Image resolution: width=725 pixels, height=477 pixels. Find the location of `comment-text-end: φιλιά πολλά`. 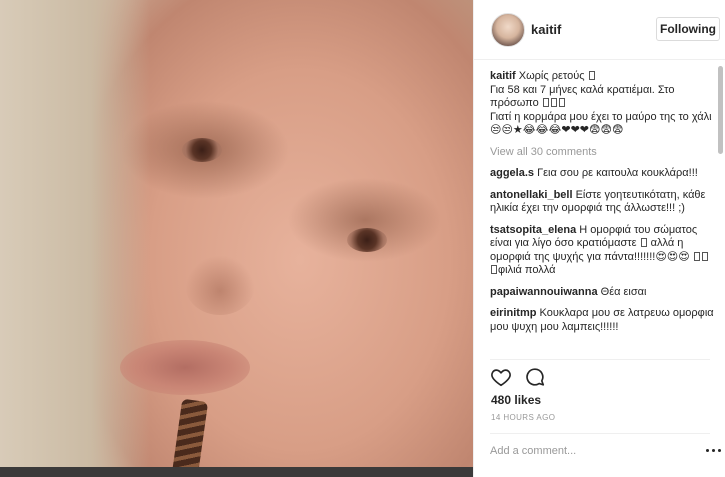

comment-text-end: φιλιά πολλά is located at coordinates (527, 270).